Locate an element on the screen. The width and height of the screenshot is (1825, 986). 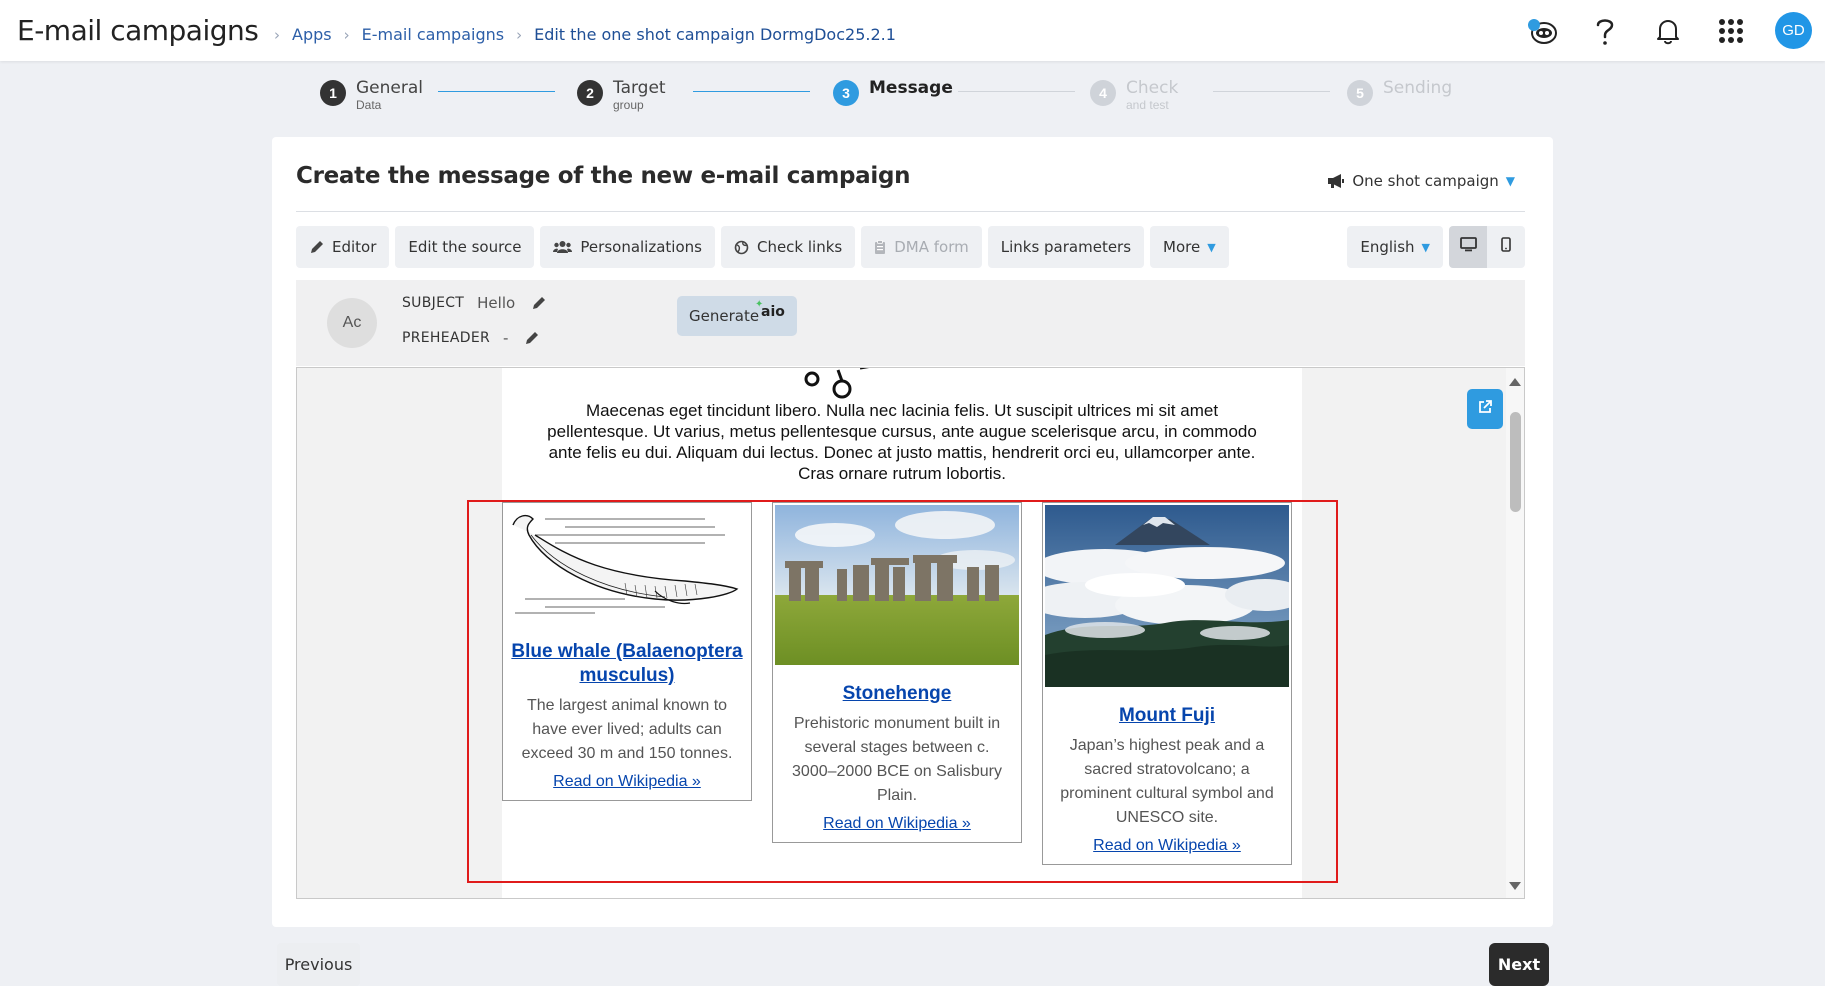
divider is located at coordinates (910, 211).